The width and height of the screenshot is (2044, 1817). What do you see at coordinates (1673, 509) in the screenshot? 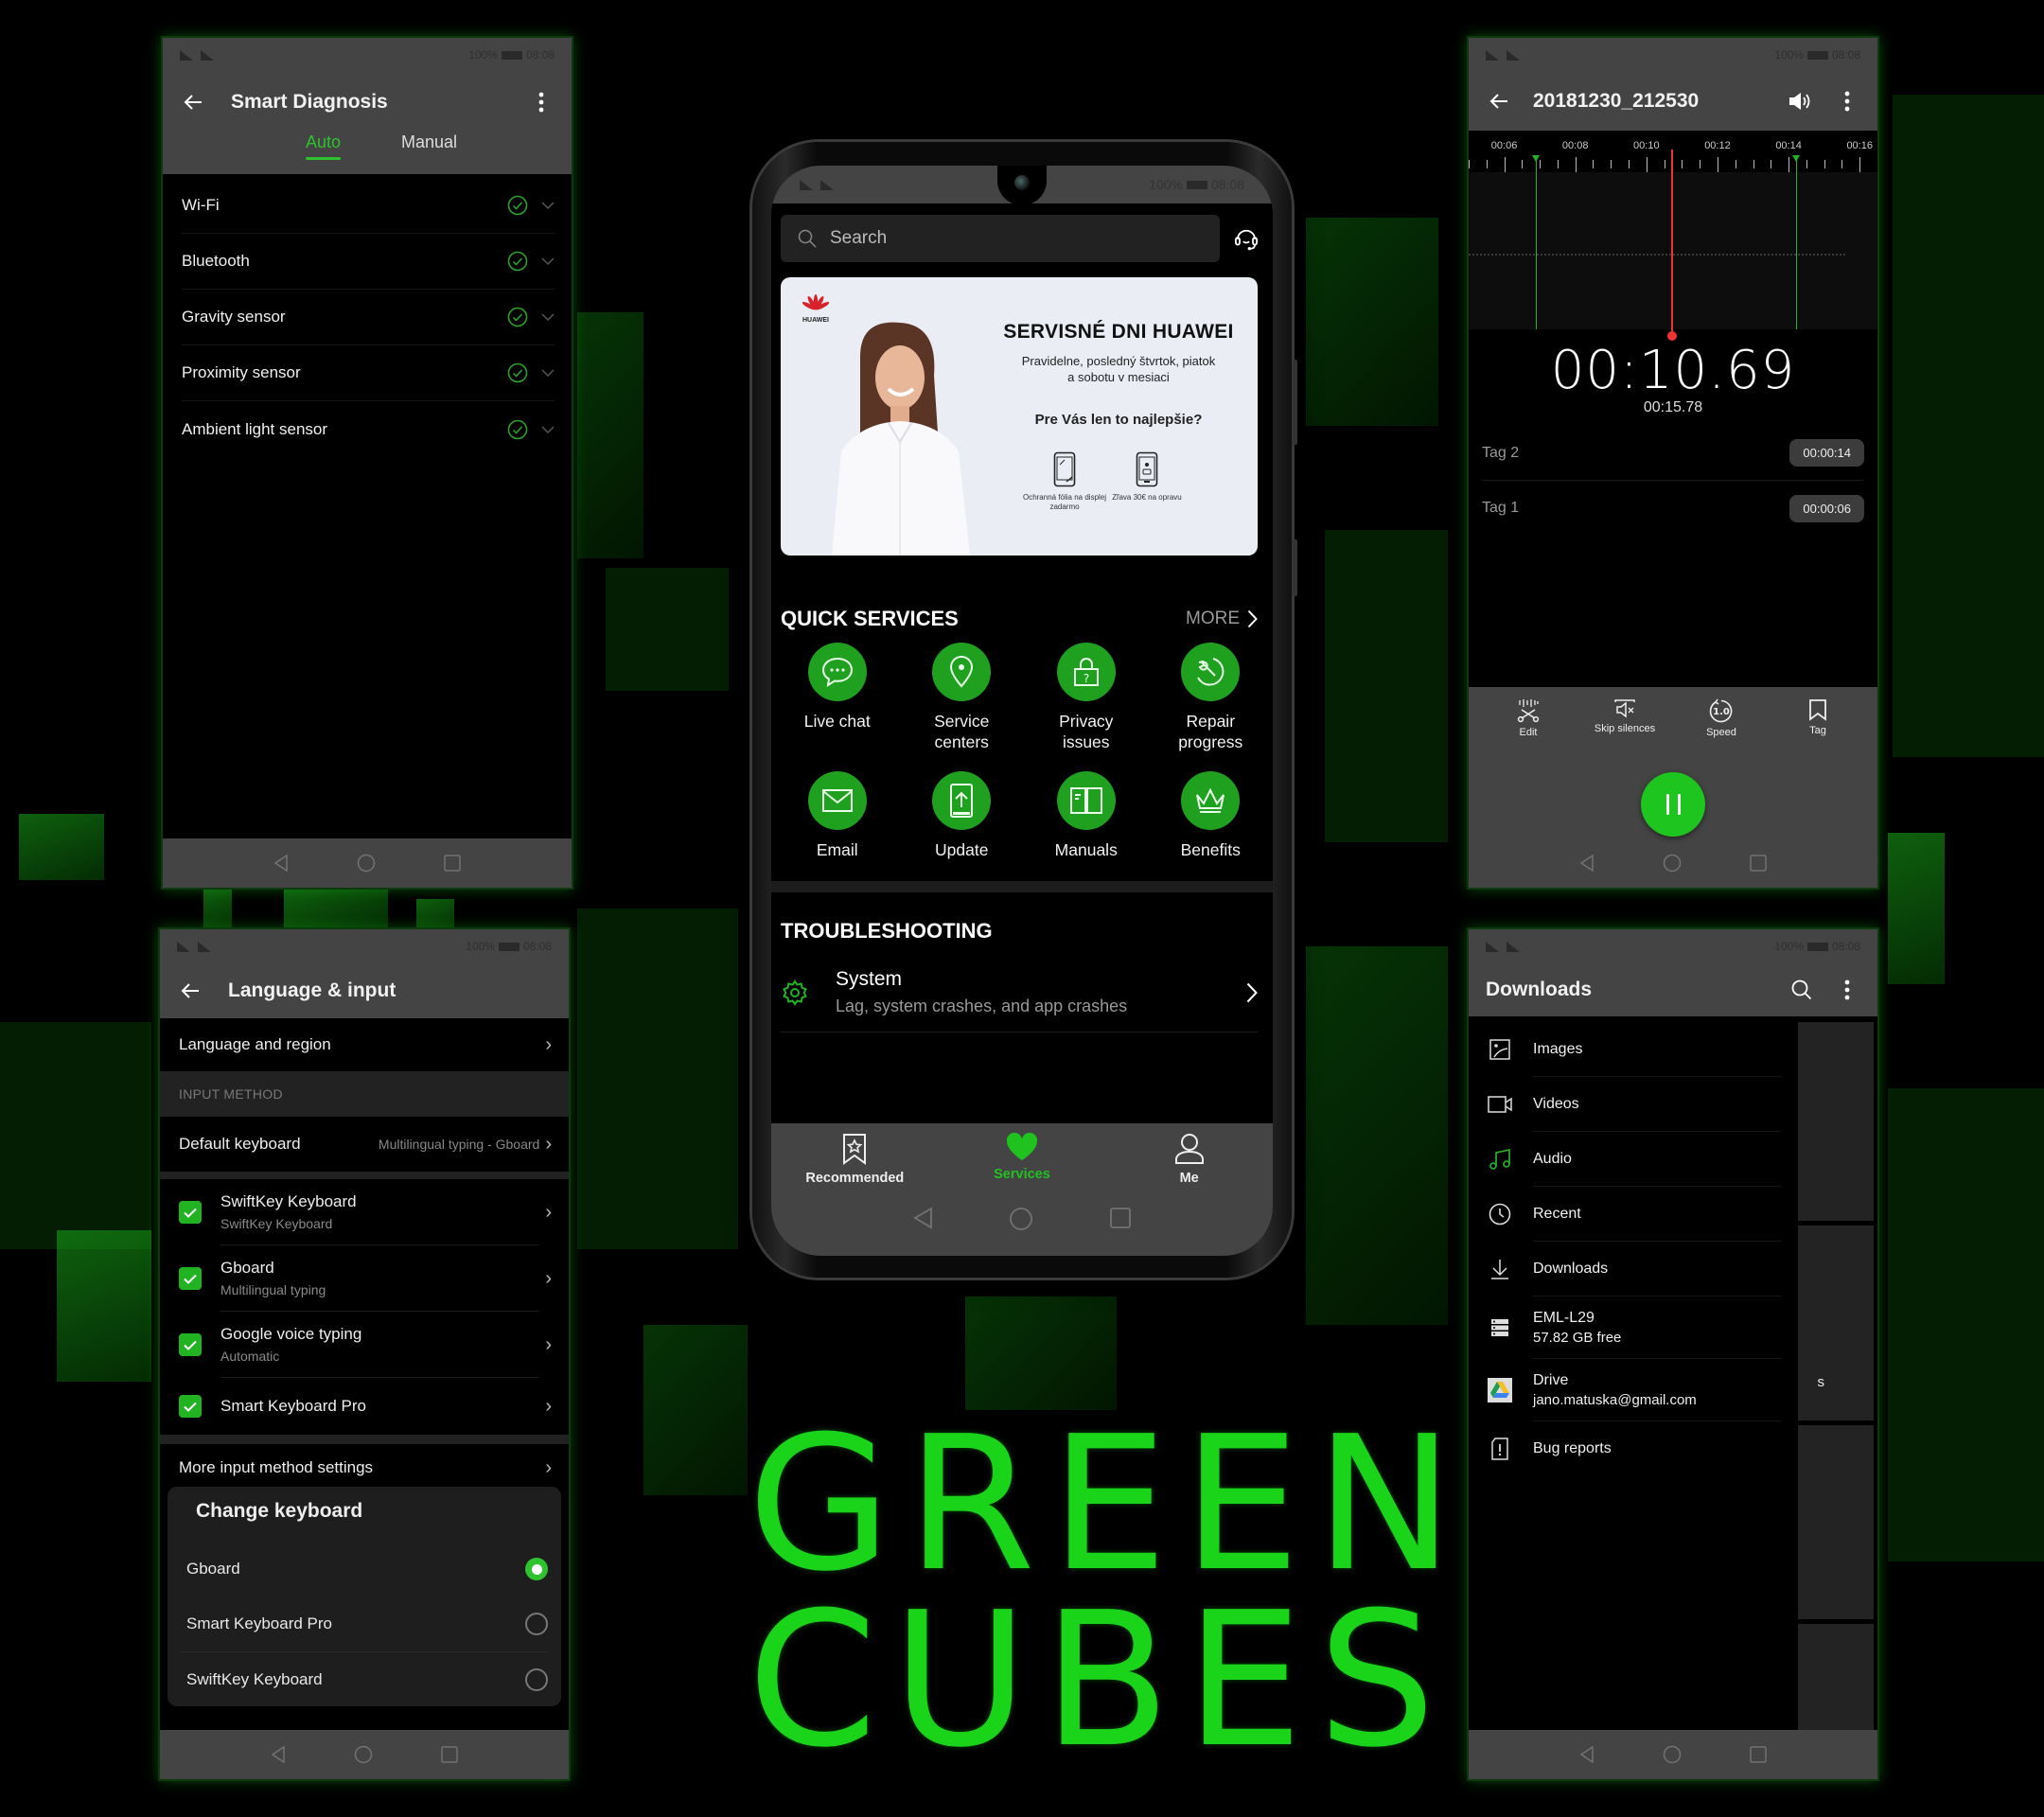
I see `tag-item: Tag 1 00:00:06` at bounding box center [1673, 509].